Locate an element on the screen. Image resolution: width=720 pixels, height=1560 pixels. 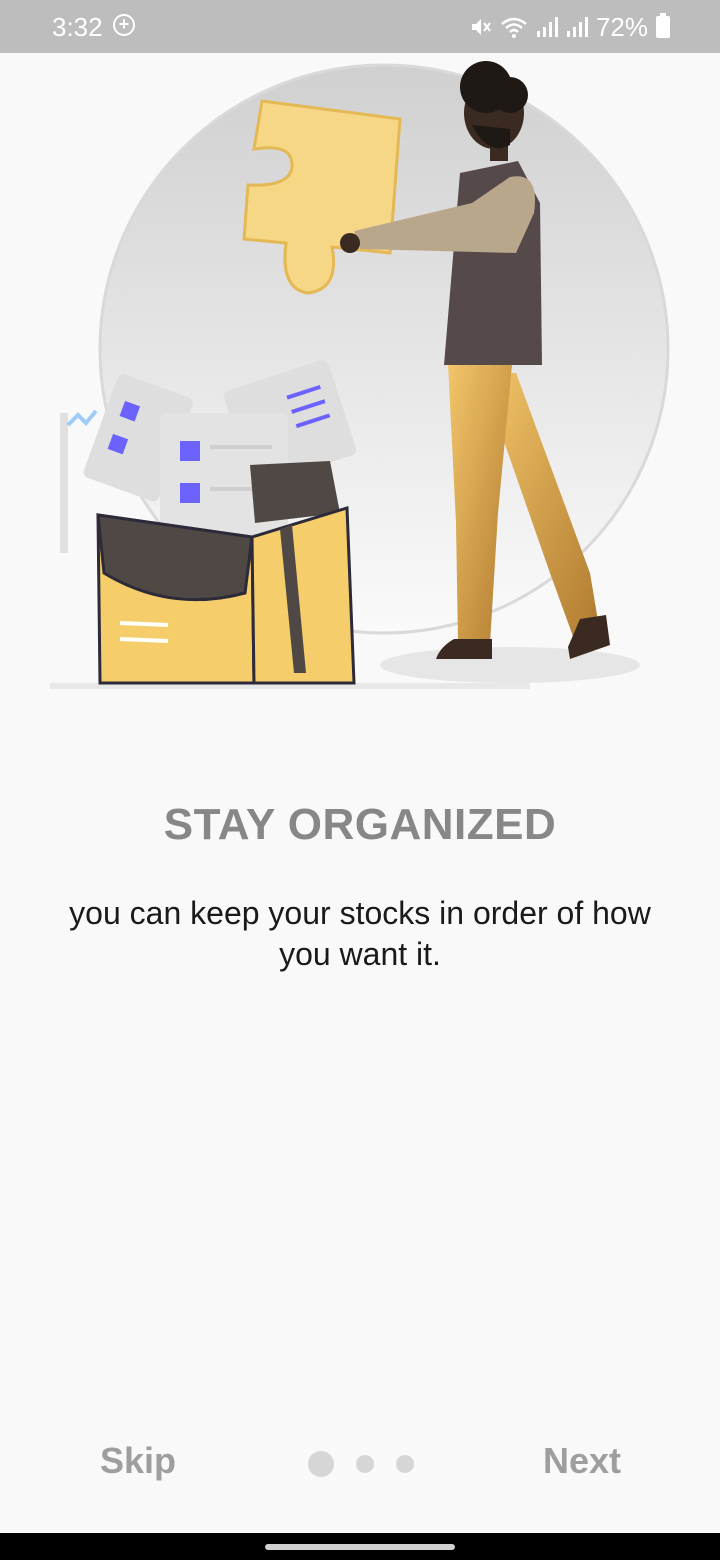
page-dot-active is located at coordinates (321, 1464).